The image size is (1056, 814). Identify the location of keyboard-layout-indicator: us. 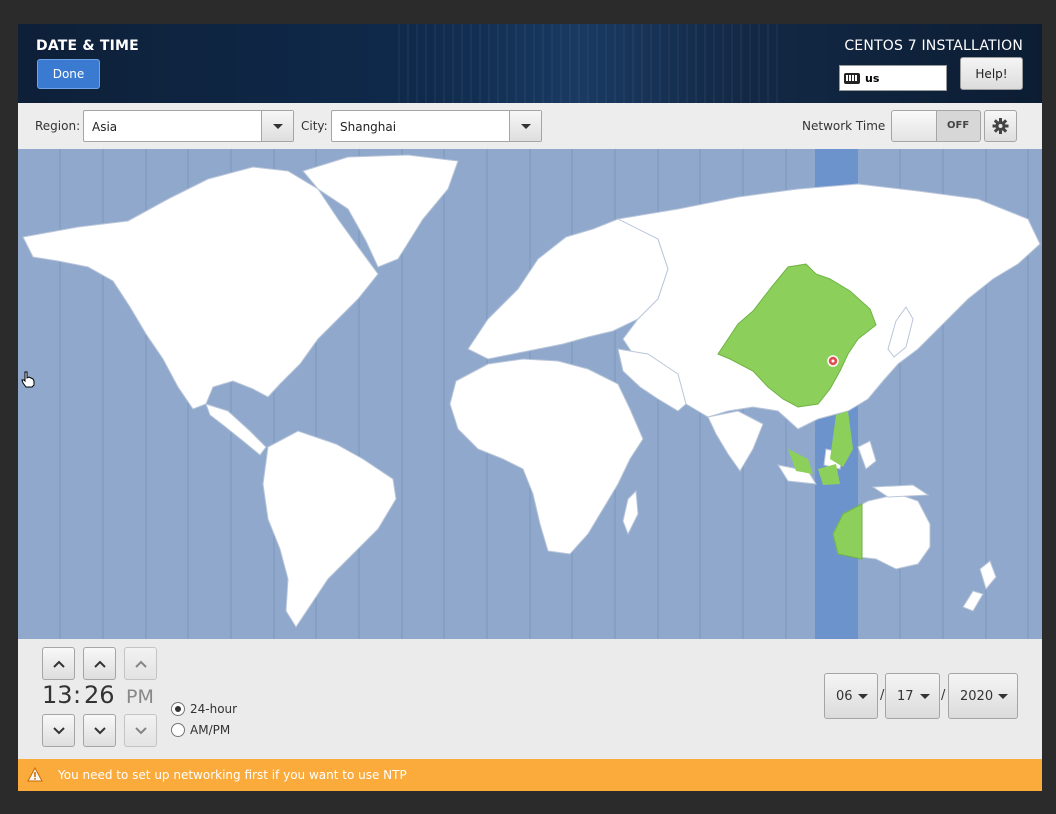
(893, 78).